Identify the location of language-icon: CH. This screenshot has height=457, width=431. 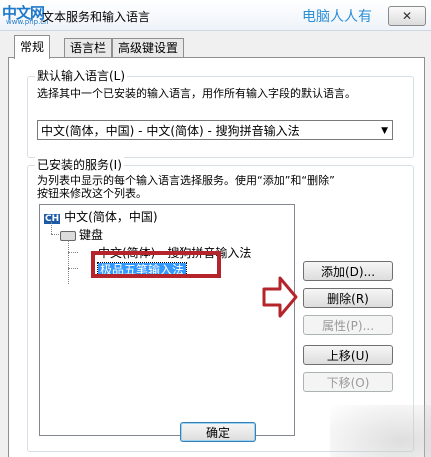
(52, 219).